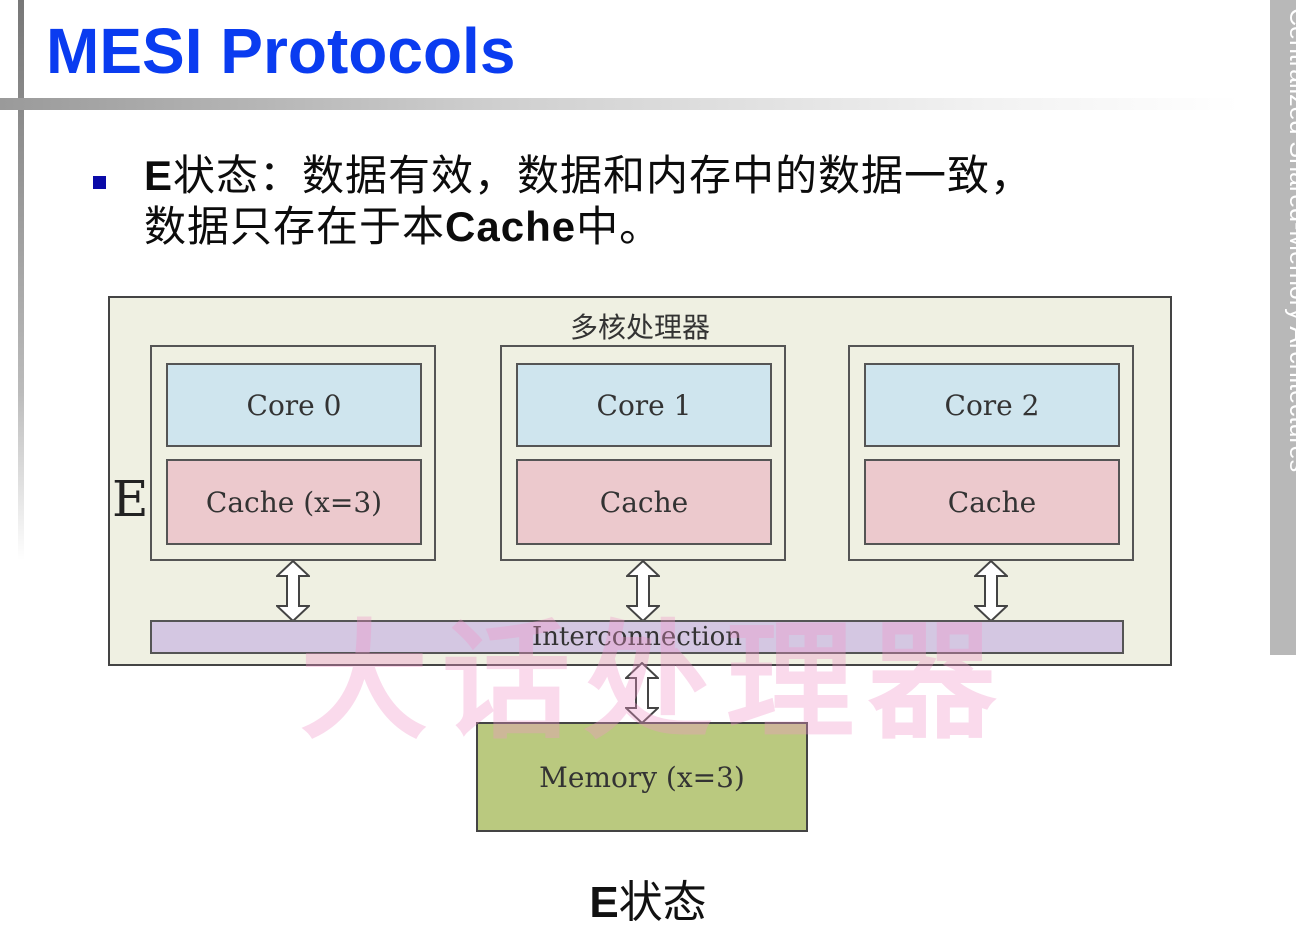  Describe the element at coordinates (991, 453) in the screenshot. I see `core-group-2: Core 2 Cache` at that location.